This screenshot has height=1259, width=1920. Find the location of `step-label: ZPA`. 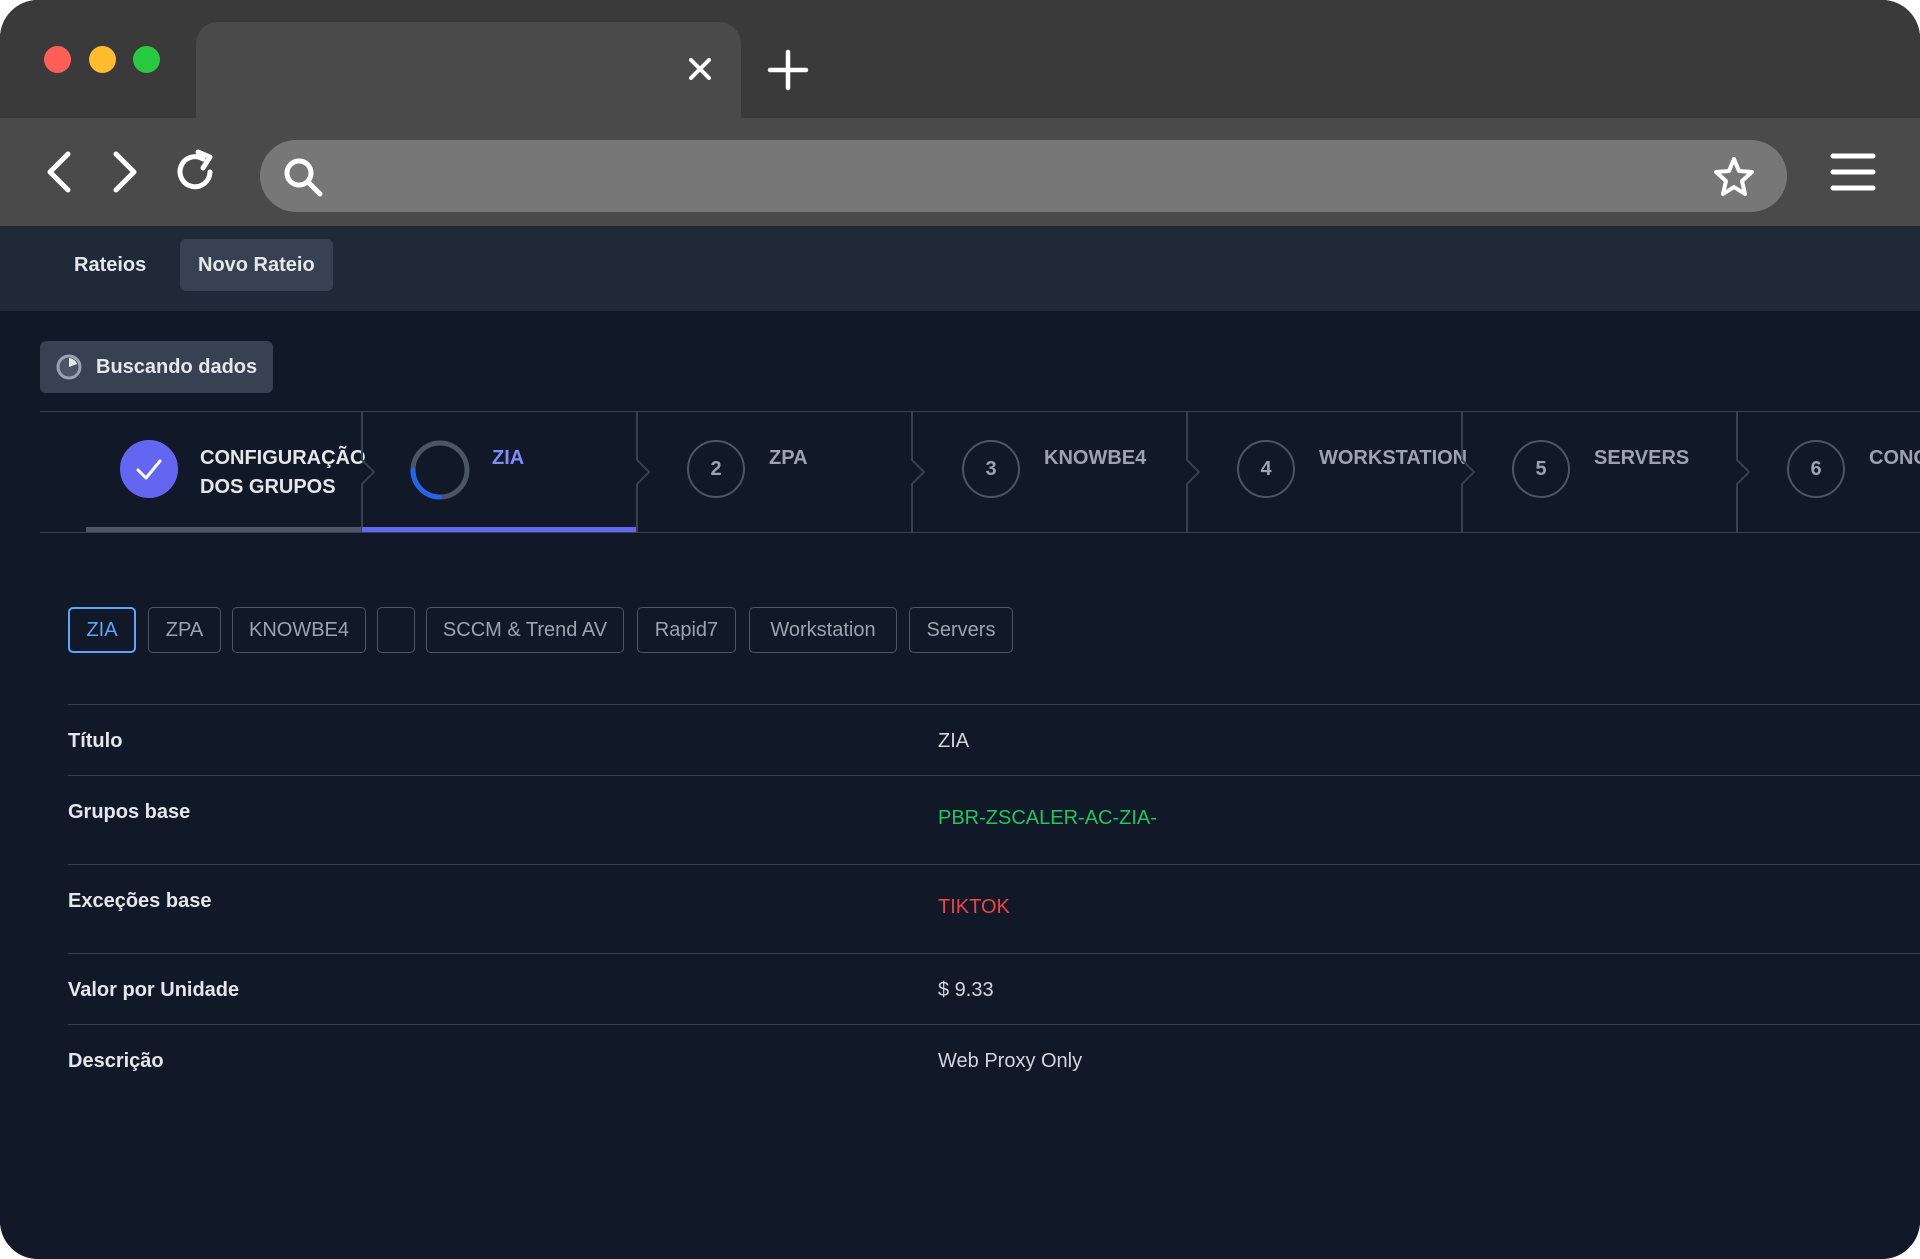

step-label: ZPA is located at coordinates (788, 458).